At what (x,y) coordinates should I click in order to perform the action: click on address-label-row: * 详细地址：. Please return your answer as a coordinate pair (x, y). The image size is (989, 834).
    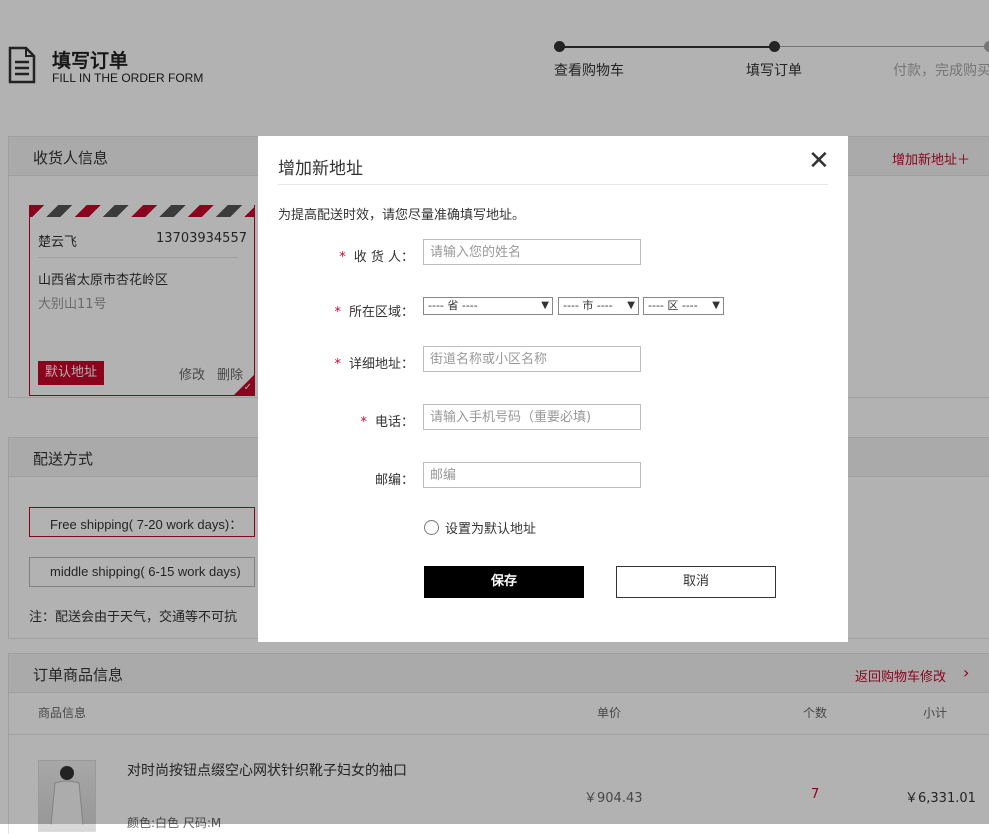
    Looking at the image, I should click on (339, 362).